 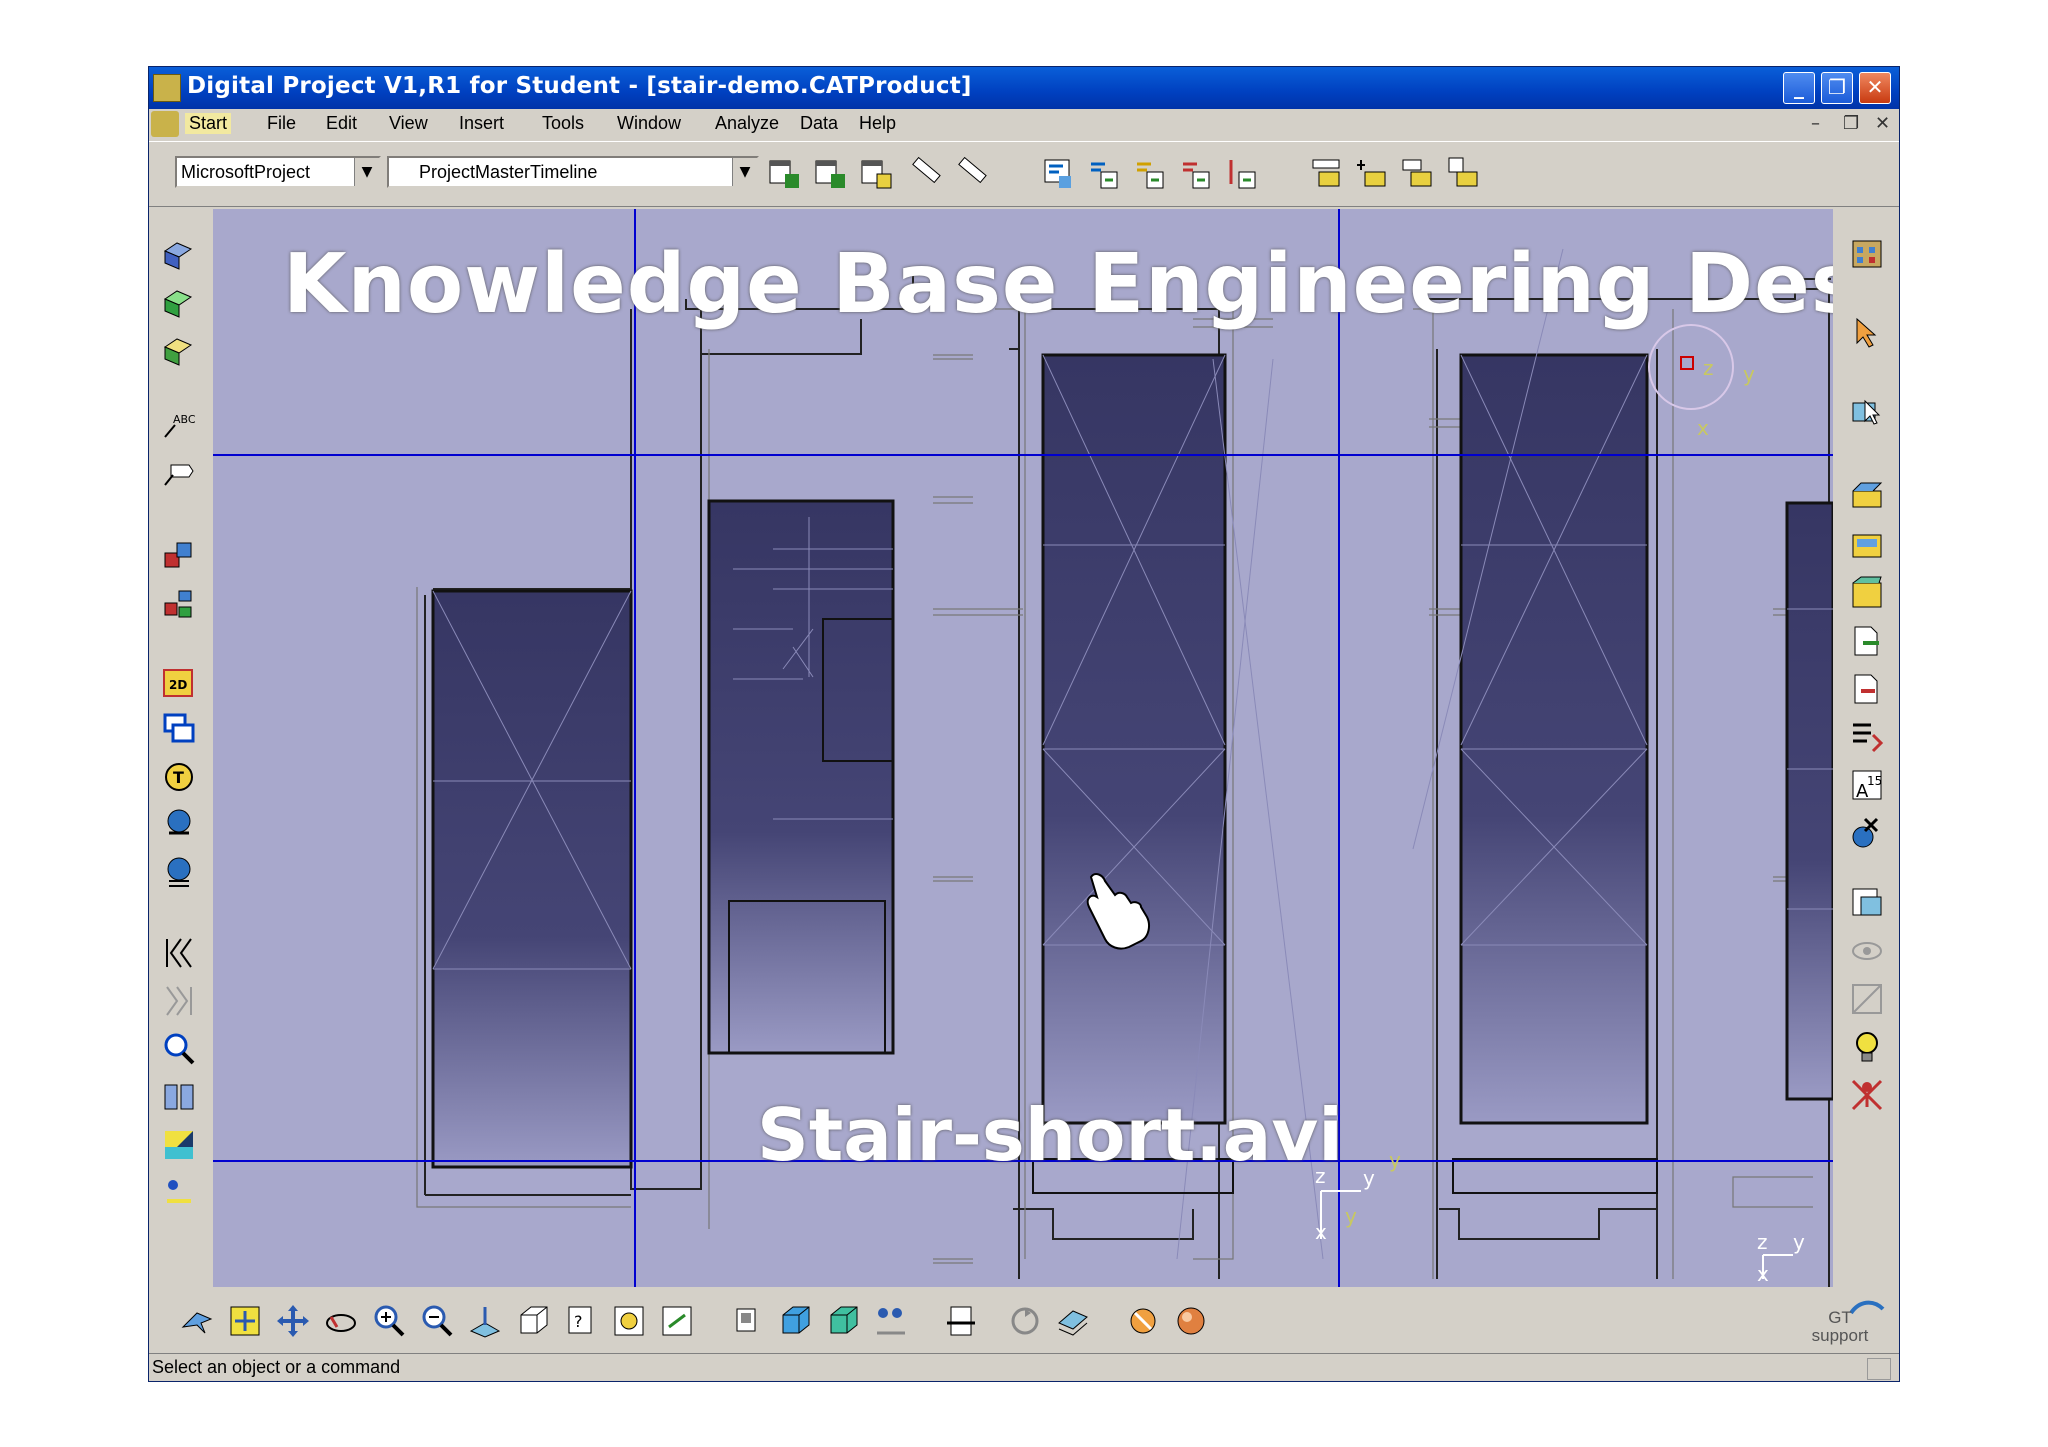 I want to click on product-green-icon, so click(x=179, y=303).